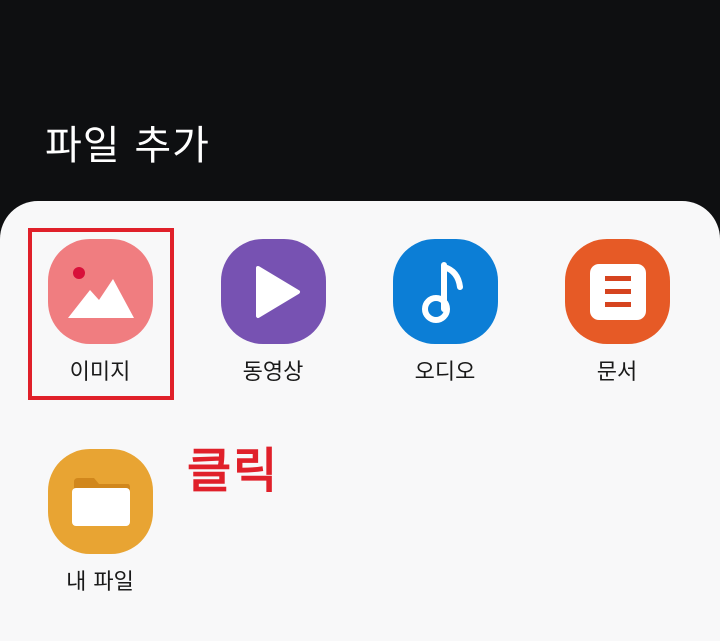 The width and height of the screenshot is (720, 641). I want to click on video-play-icon, so click(273, 291).